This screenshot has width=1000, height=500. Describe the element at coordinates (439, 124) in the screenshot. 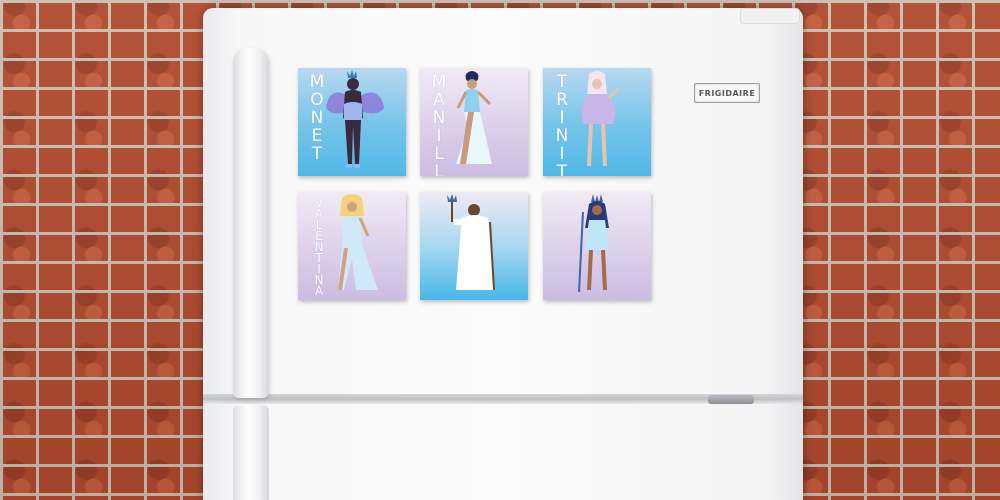

I see `magnet-name-label: MANILLA` at that location.